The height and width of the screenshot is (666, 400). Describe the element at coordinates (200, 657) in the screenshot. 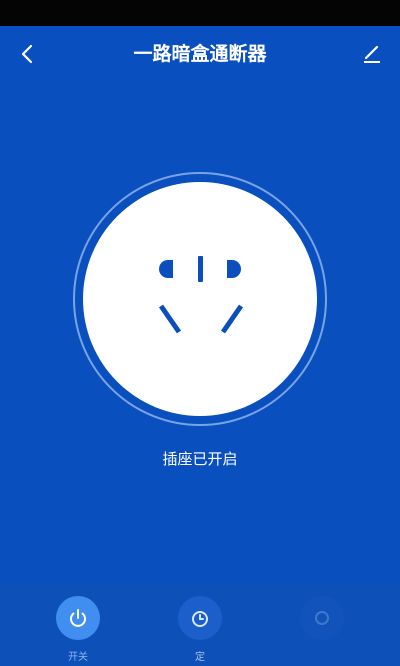

I see `tab-timer-label: 定` at that location.